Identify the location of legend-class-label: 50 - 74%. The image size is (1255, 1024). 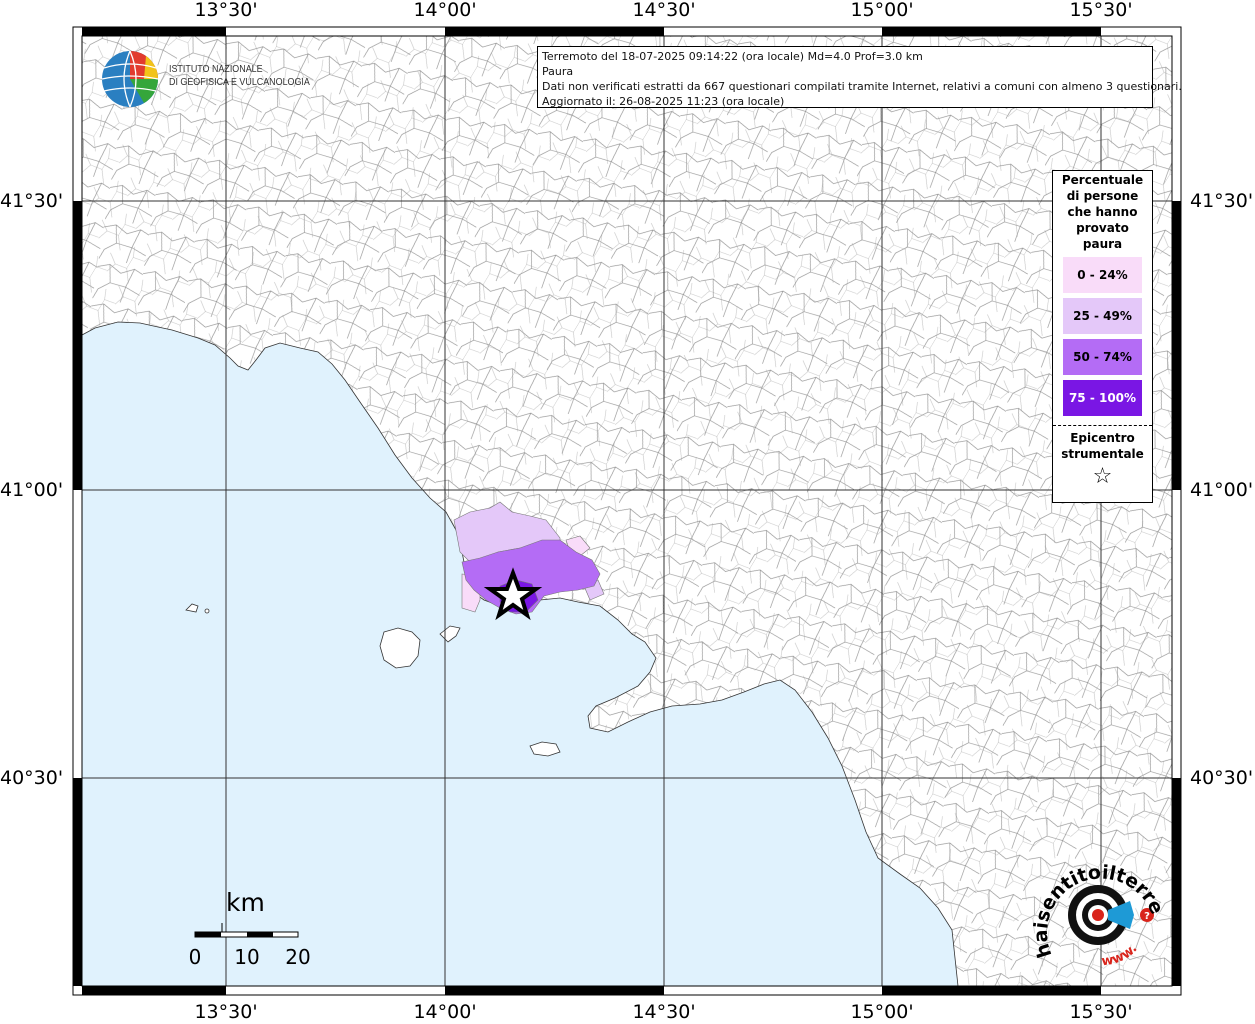
(1102, 357).